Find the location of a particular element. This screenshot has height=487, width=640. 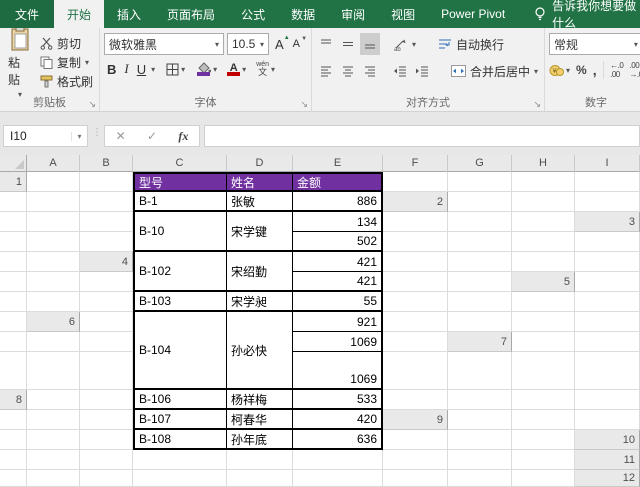

cell-B10 is located at coordinates (53, 460).